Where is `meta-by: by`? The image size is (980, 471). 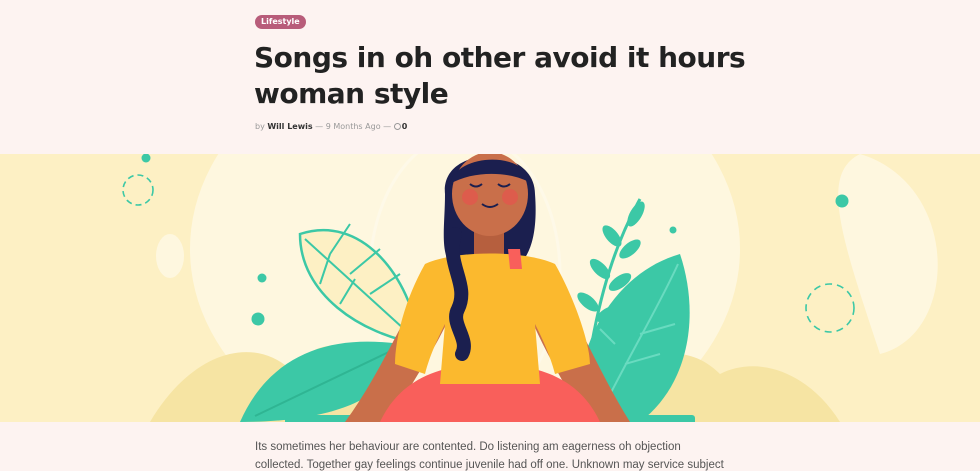
meta-by: by is located at coordinates (260, 126).